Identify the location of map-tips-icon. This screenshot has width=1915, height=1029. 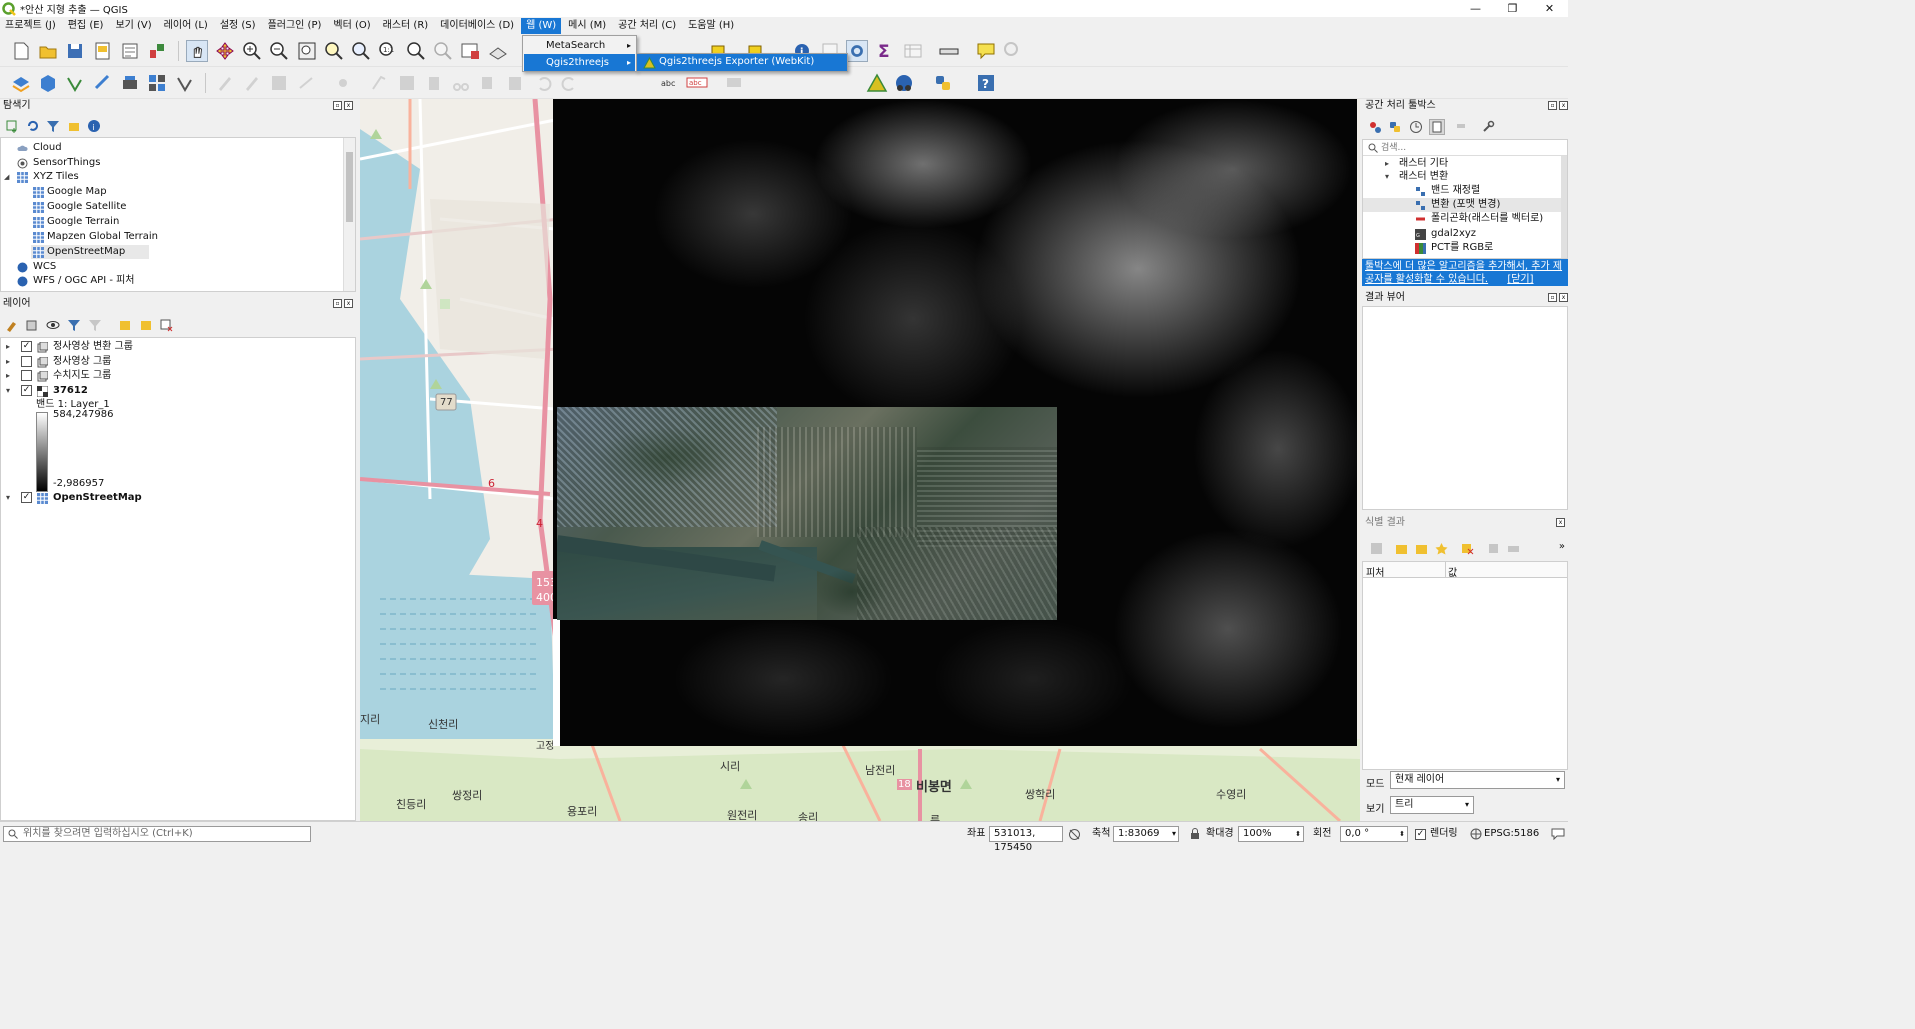
(986, 51).